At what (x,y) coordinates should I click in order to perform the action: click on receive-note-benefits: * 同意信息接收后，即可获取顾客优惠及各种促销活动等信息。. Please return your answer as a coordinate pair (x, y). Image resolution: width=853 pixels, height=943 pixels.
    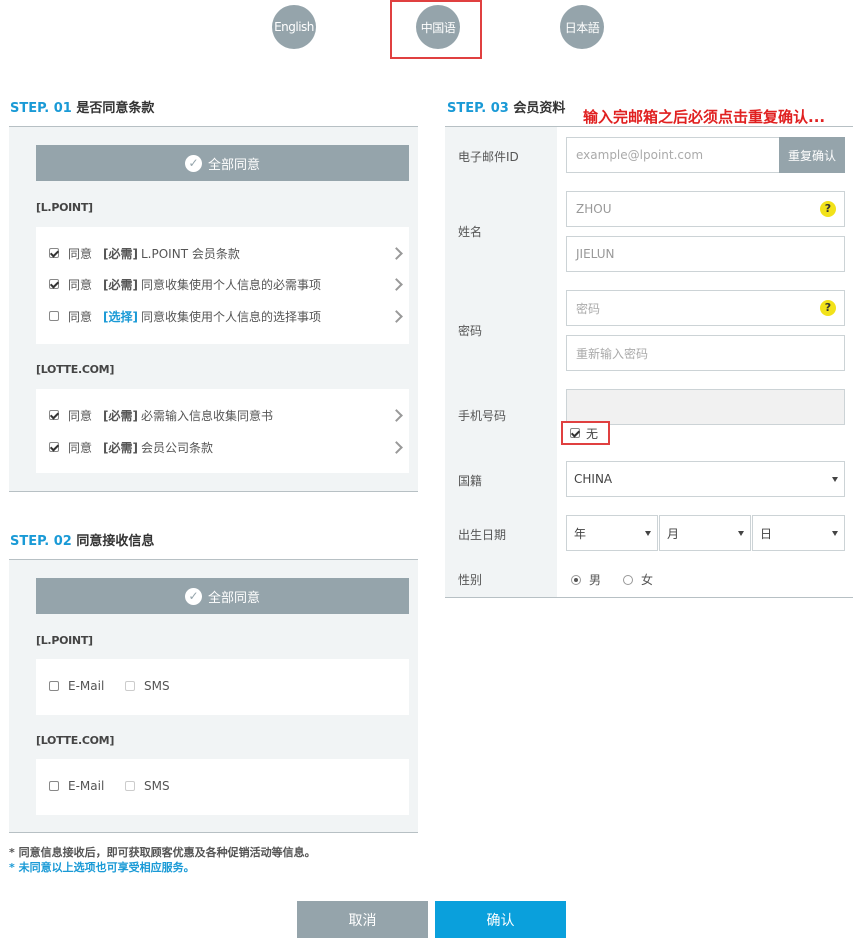
    Looking at the image, I should click on (162, 852).